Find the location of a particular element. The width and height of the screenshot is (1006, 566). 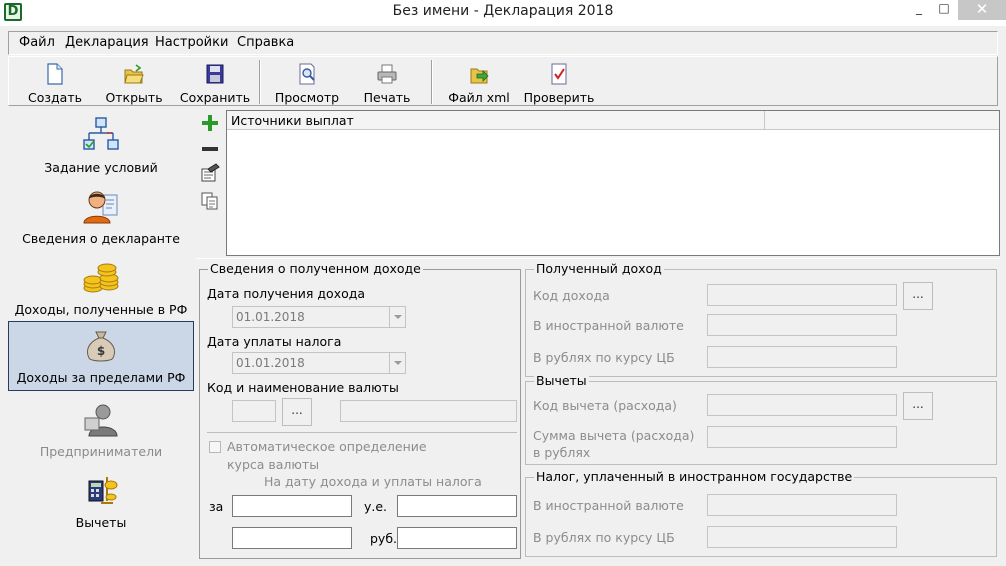

check-label: Проверить is located at coordinates (559, 97).